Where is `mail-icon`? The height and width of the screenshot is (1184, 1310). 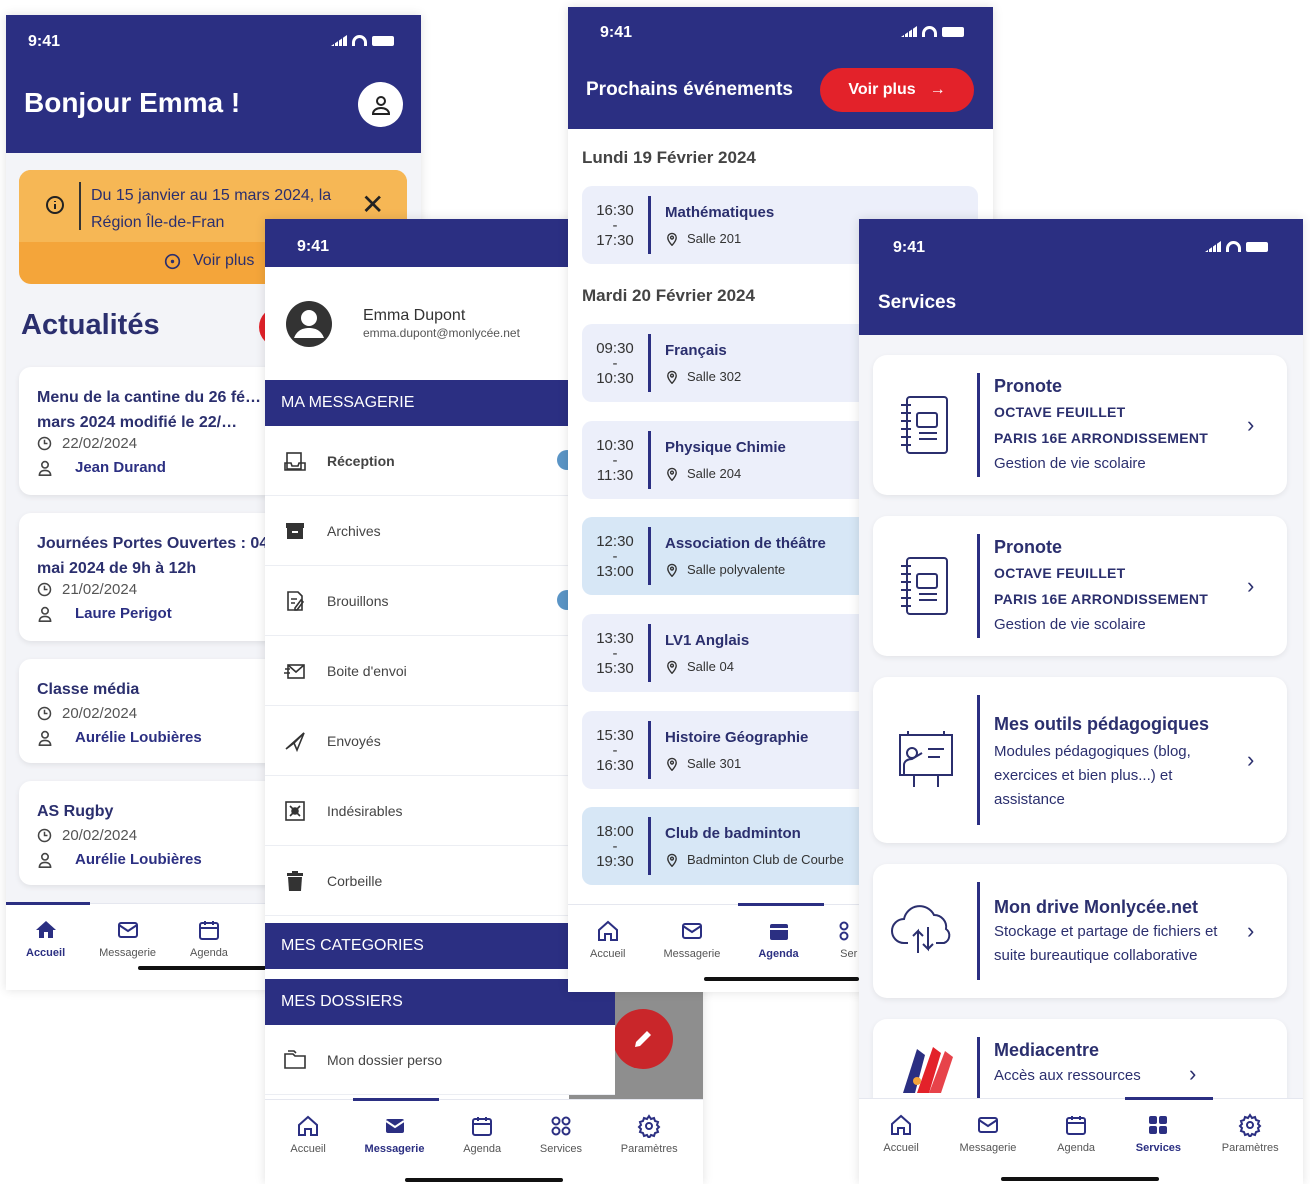
mail-icon is located at coordinates (691, 931).